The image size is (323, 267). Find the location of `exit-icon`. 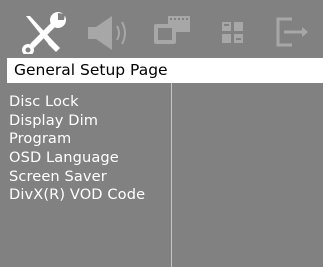

exit-icon is located at coordinates (290, 32).